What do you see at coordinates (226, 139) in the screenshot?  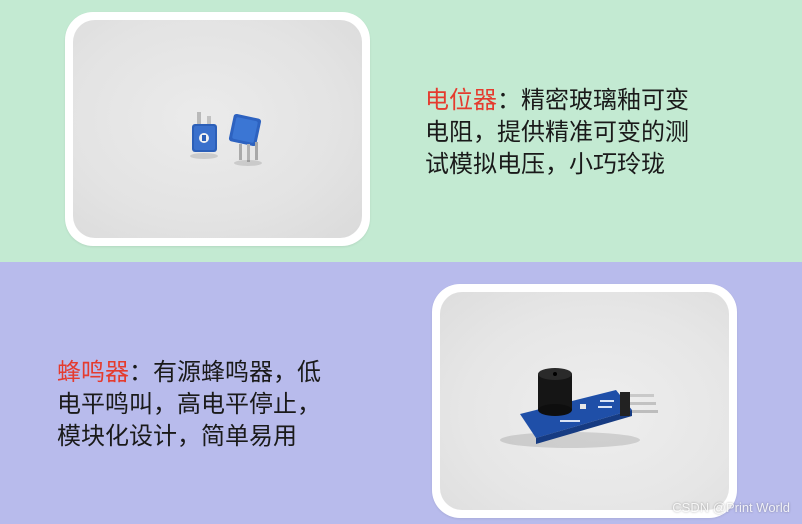 I see `potentiometer-illustration` at bounding box center [226, 139].